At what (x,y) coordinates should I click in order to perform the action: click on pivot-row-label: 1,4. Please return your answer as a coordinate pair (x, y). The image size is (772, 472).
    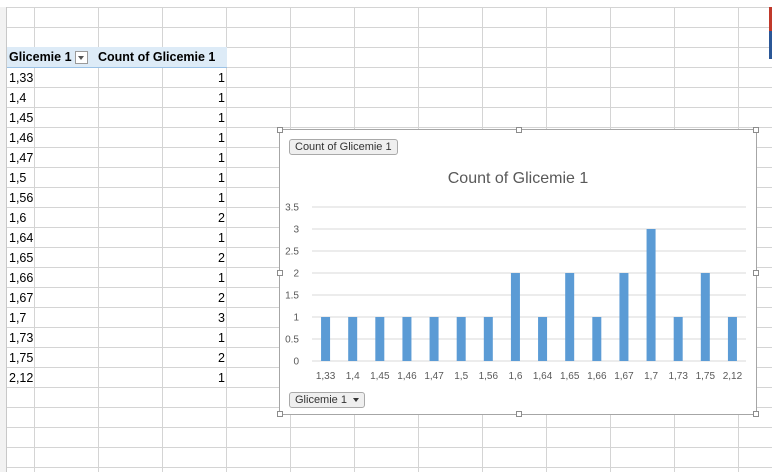
    Looking at the image, I should click on (51, 98).